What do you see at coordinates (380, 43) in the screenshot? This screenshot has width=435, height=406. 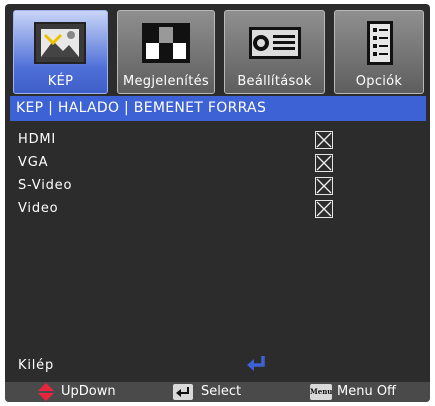 I see `checklist-icon` at bounding box center [380, 43].